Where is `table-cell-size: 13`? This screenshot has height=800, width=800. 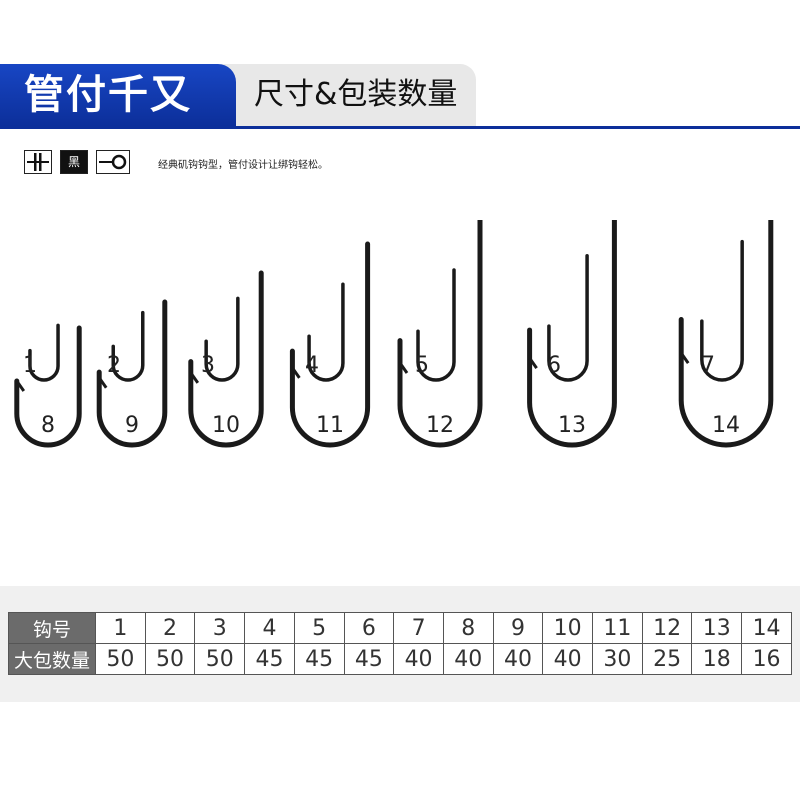
table-cell-size: 13 is located at coordinates (717, 628).